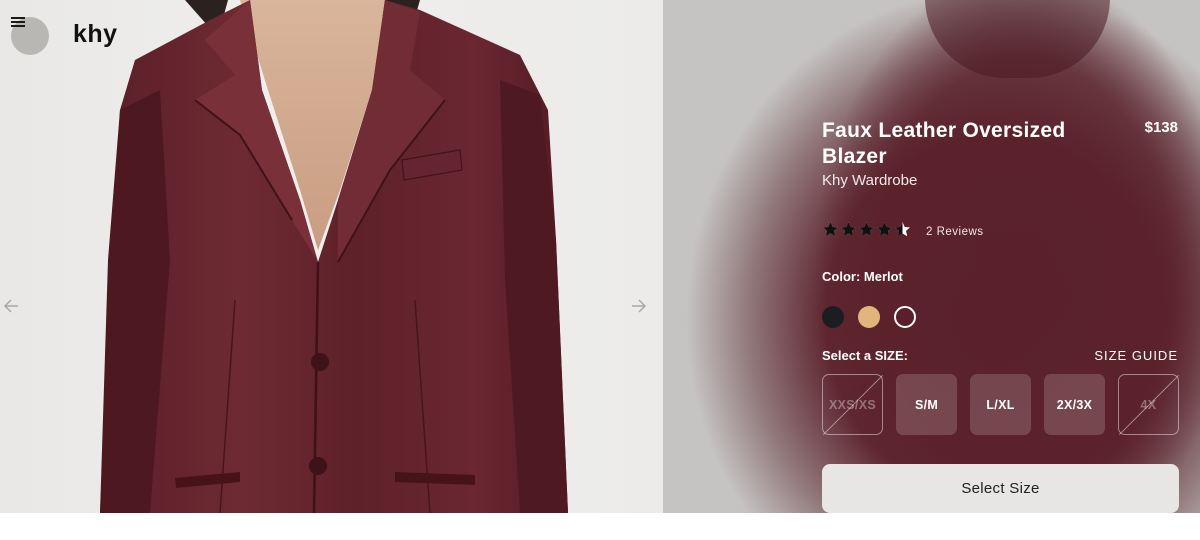  Describe the element at coordinates (1161, 127) in the screenshot. I see `product-price: $138` at that location.